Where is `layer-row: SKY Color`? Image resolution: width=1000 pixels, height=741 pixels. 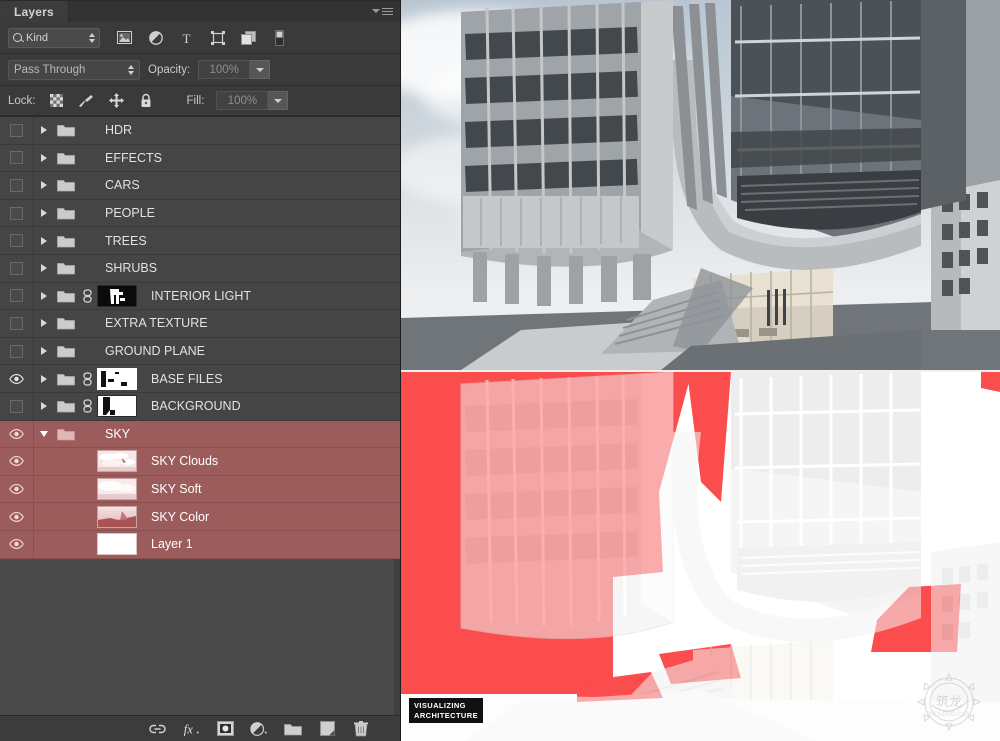
layer-row: SKY Color is located at coordinates (200, 517).